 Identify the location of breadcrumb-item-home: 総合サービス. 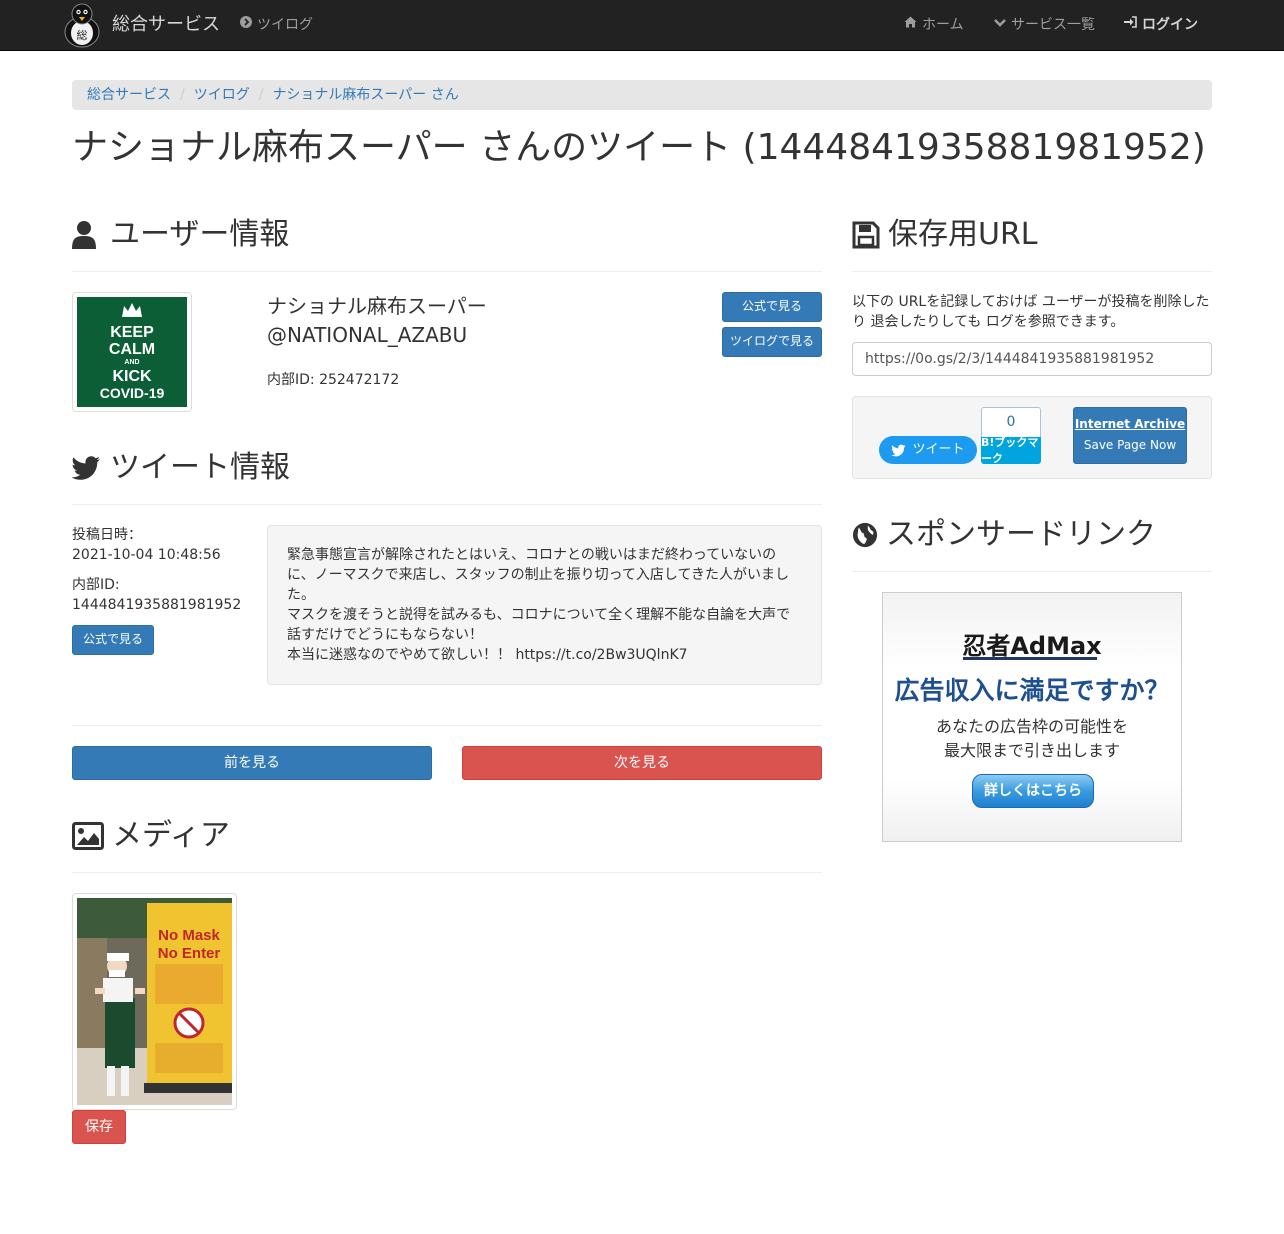
(129, 95).